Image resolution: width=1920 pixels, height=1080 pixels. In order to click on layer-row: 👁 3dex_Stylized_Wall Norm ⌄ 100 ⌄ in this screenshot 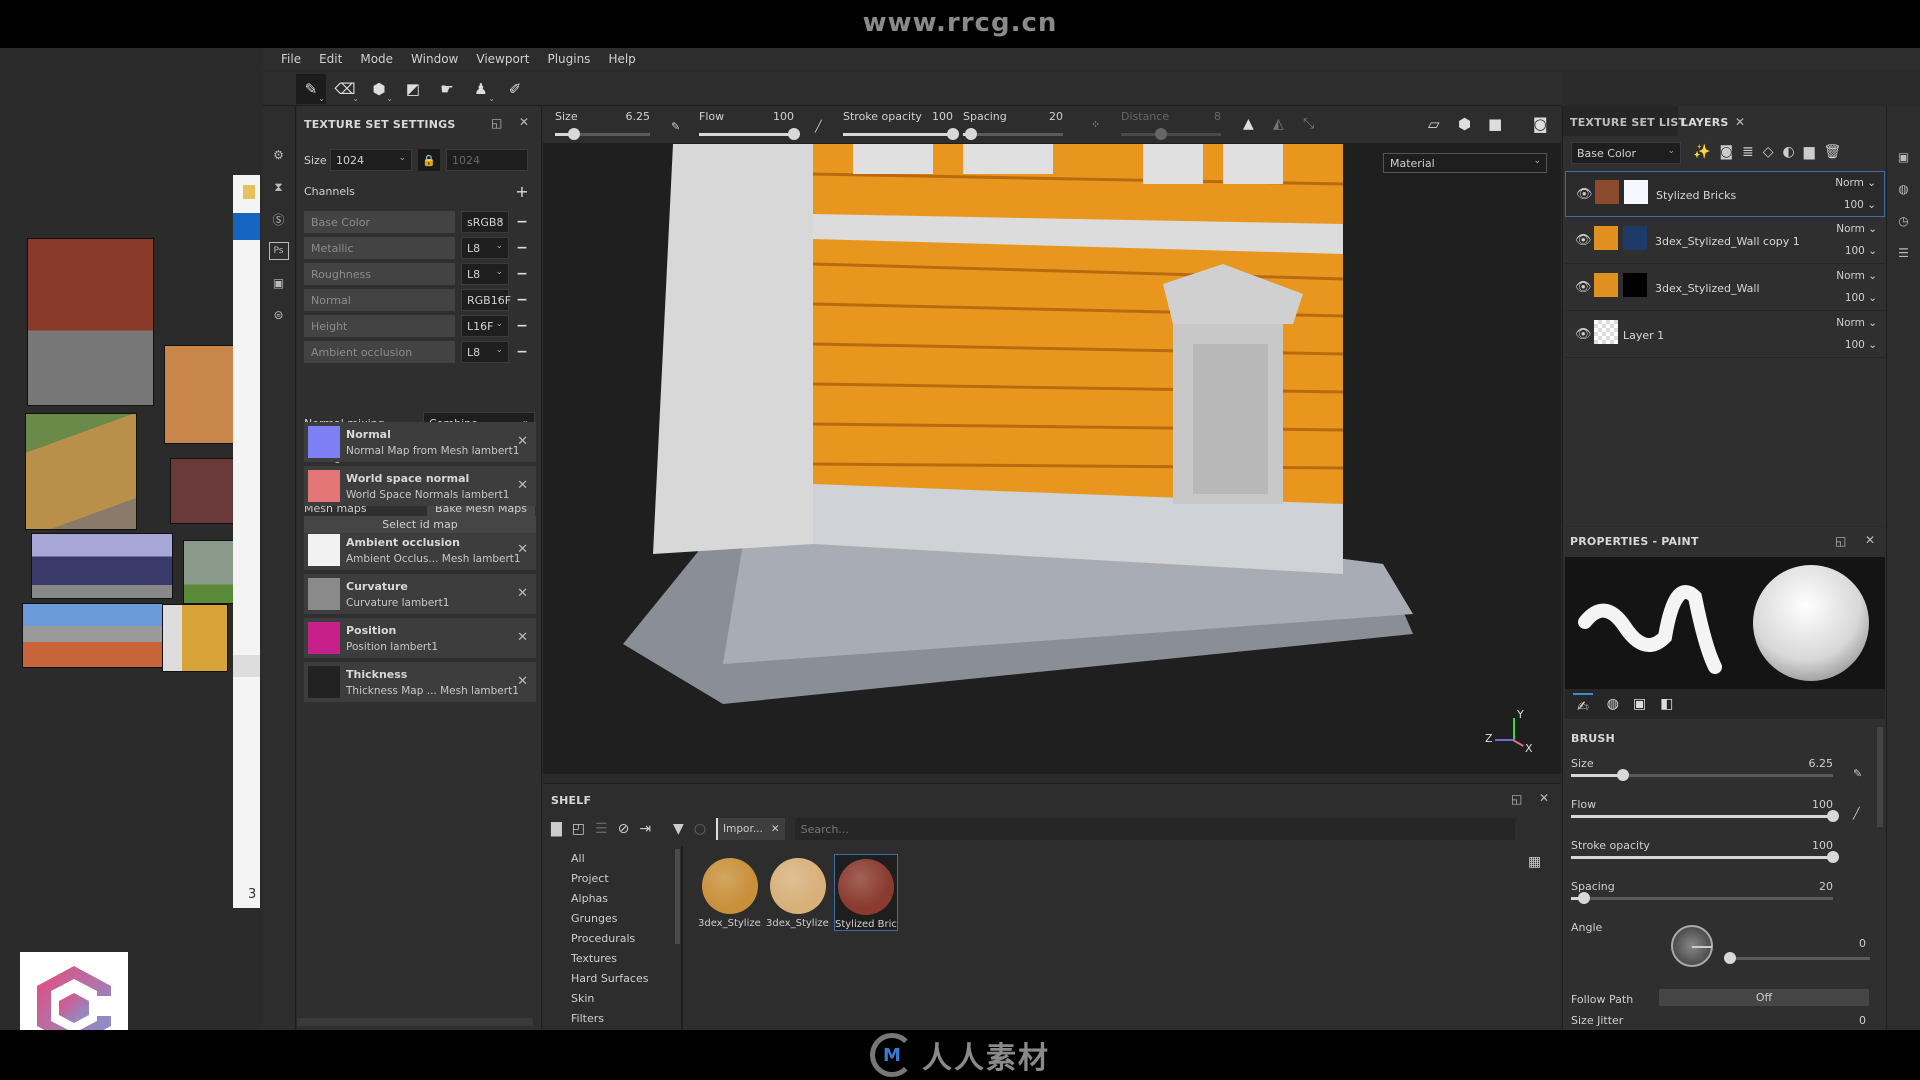, I will do `click(1725, 288)`.